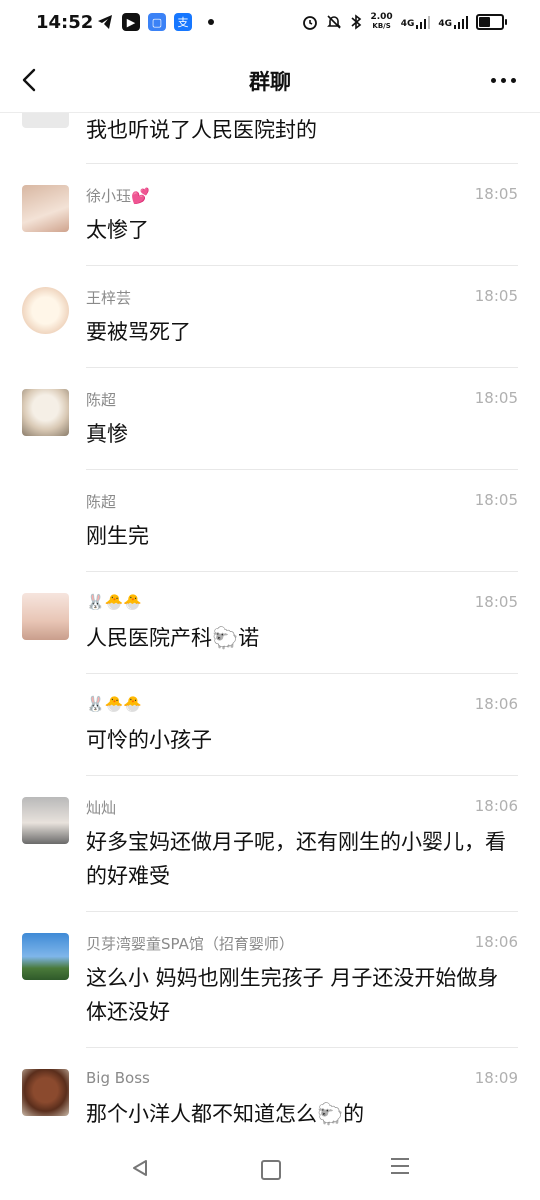 The height and width of the screenshot is (1200, 540). What do you see at coordinates (334, 22) in the screenshot?
I see `mute-icon` at bounding box center [334, 22].